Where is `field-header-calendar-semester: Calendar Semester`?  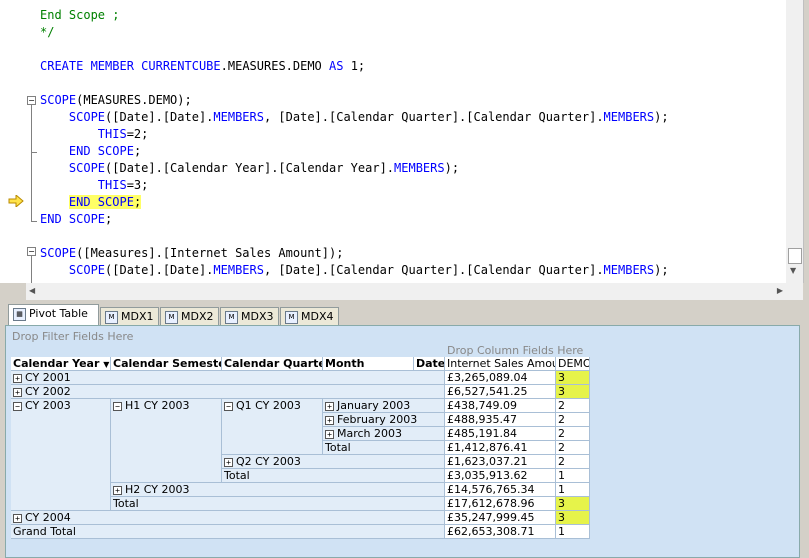 field-header-calendar-semester: Calendar Semester is located at coordinates (166, 364).